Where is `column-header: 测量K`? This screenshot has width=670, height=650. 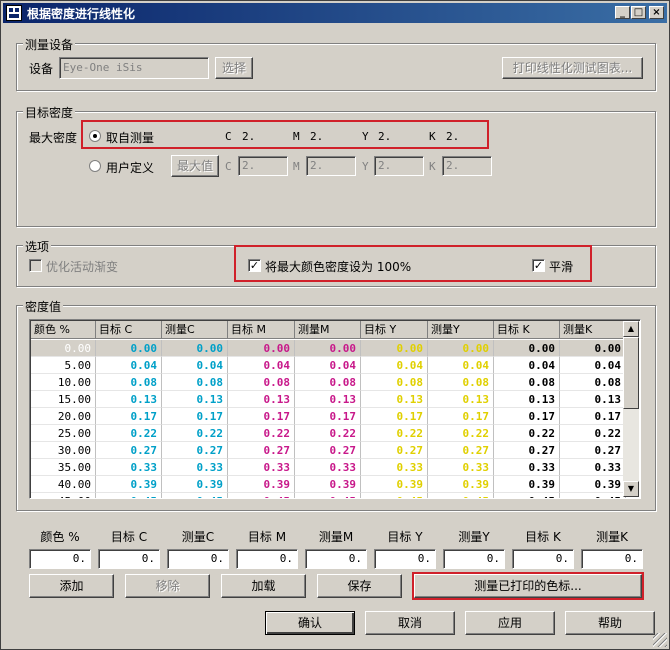
column-header: 测量K is located at coordinates (593, 330).